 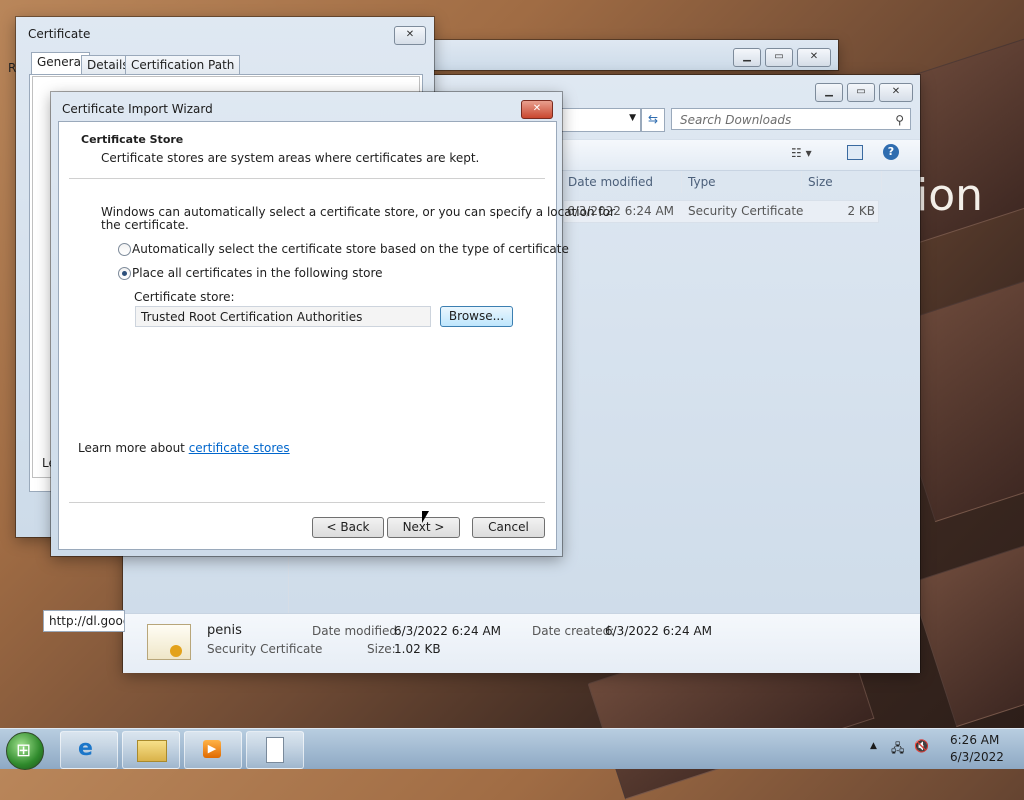 I want to click on search-icon: ⚲, so click(x=899, y=120).